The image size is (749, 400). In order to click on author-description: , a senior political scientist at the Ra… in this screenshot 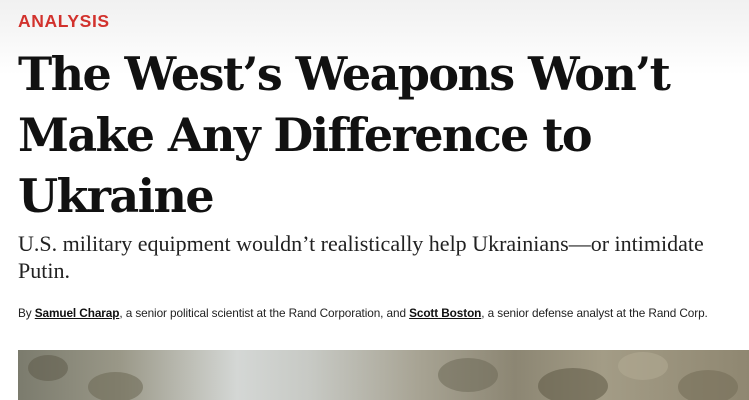, I will do `click(264, 313)`.